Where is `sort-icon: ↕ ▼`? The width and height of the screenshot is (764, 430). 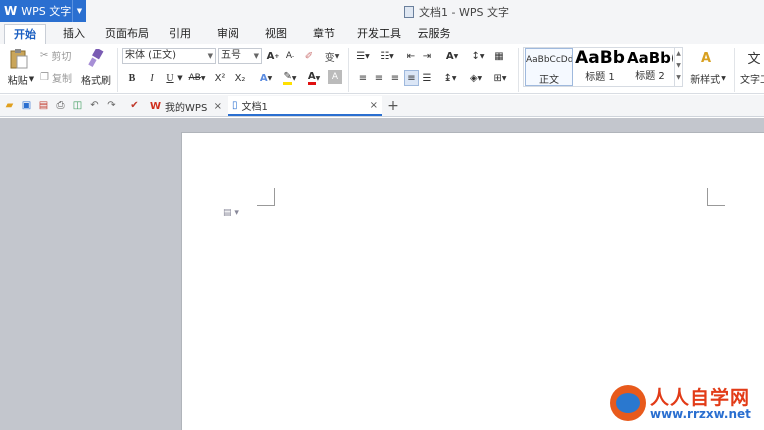
sort-icon: ↕ ▼ is located at coordinates (478, 56).